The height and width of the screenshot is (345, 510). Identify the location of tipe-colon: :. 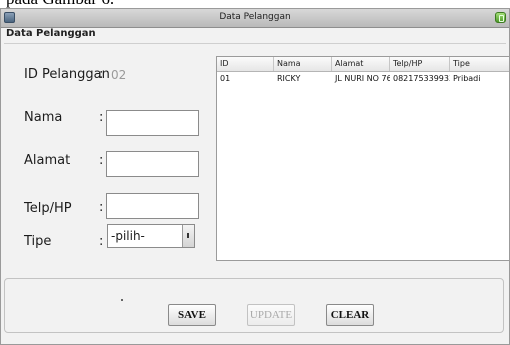
(101, 241).